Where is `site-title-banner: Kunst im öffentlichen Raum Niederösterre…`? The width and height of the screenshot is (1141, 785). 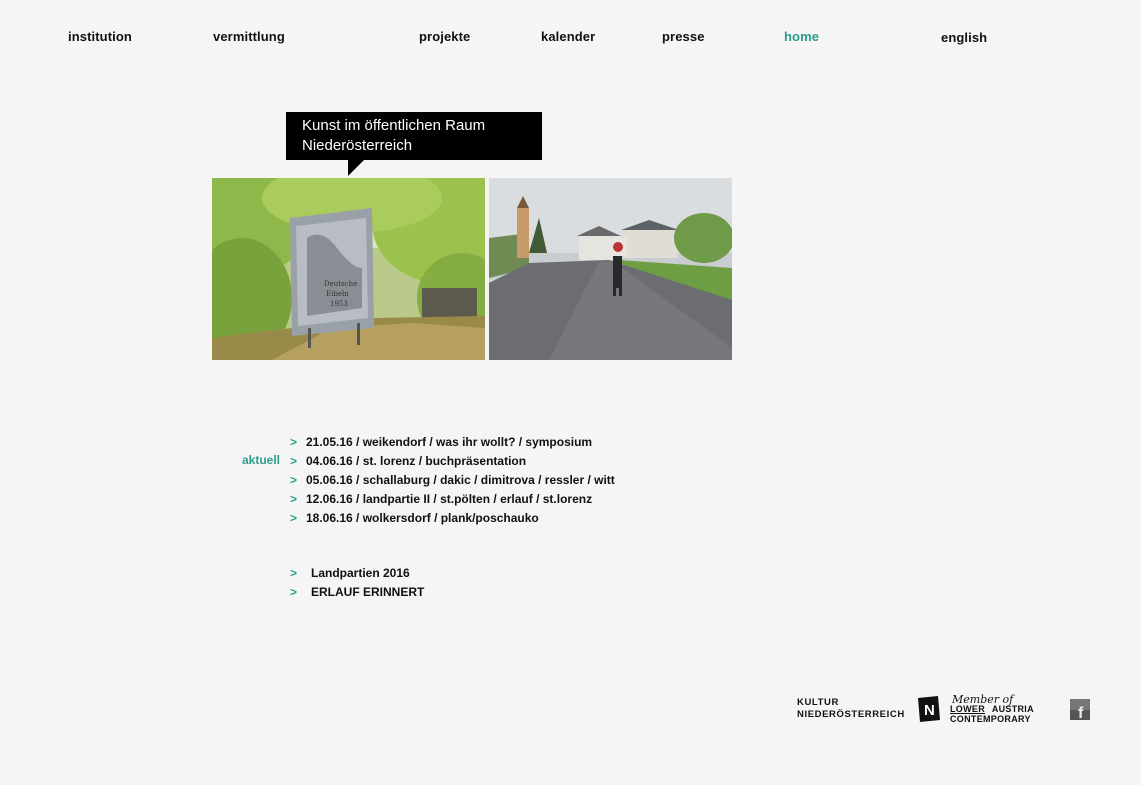 site-title-banner: Kunst im öffentlichen Raum Niederösterre… is located at coordinates (414, 144).